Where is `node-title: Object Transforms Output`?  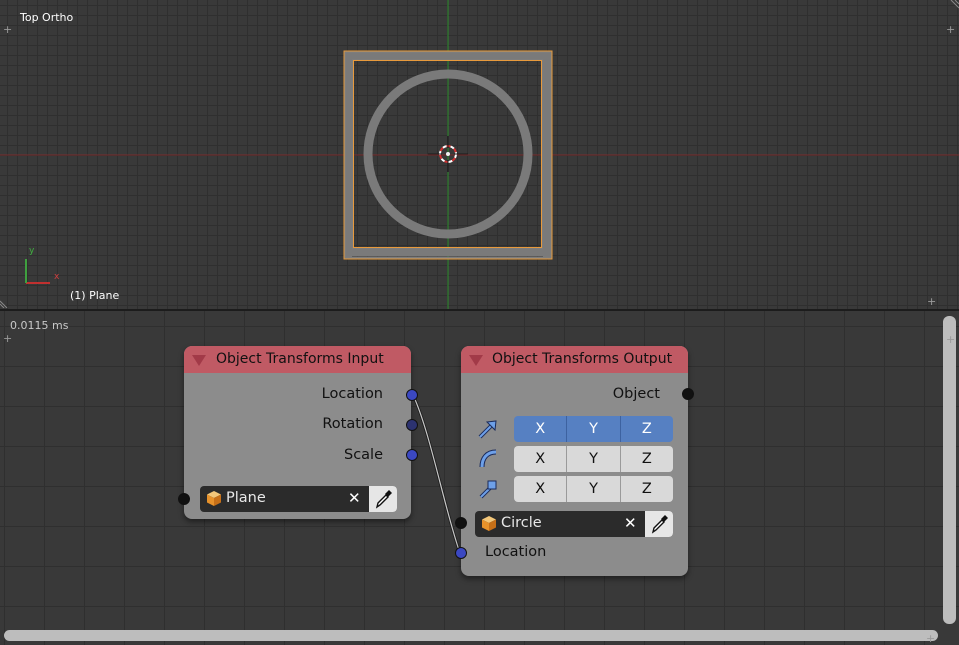 node-title: Object Transforms Output is located at coordinates (582, 359).